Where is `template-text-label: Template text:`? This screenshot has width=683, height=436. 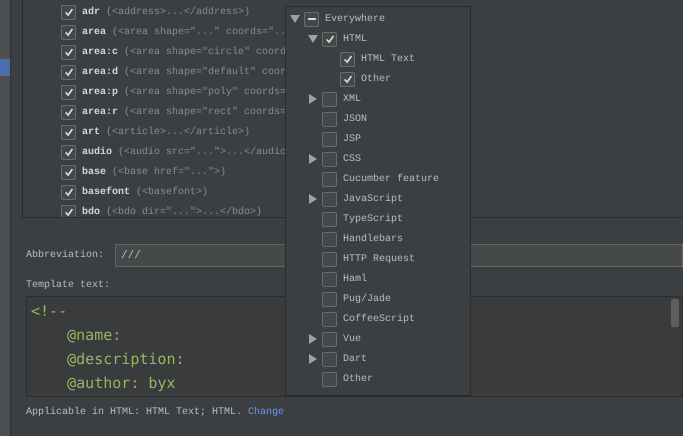 template-text-label: Template text: is located at coordinates (69, 285).